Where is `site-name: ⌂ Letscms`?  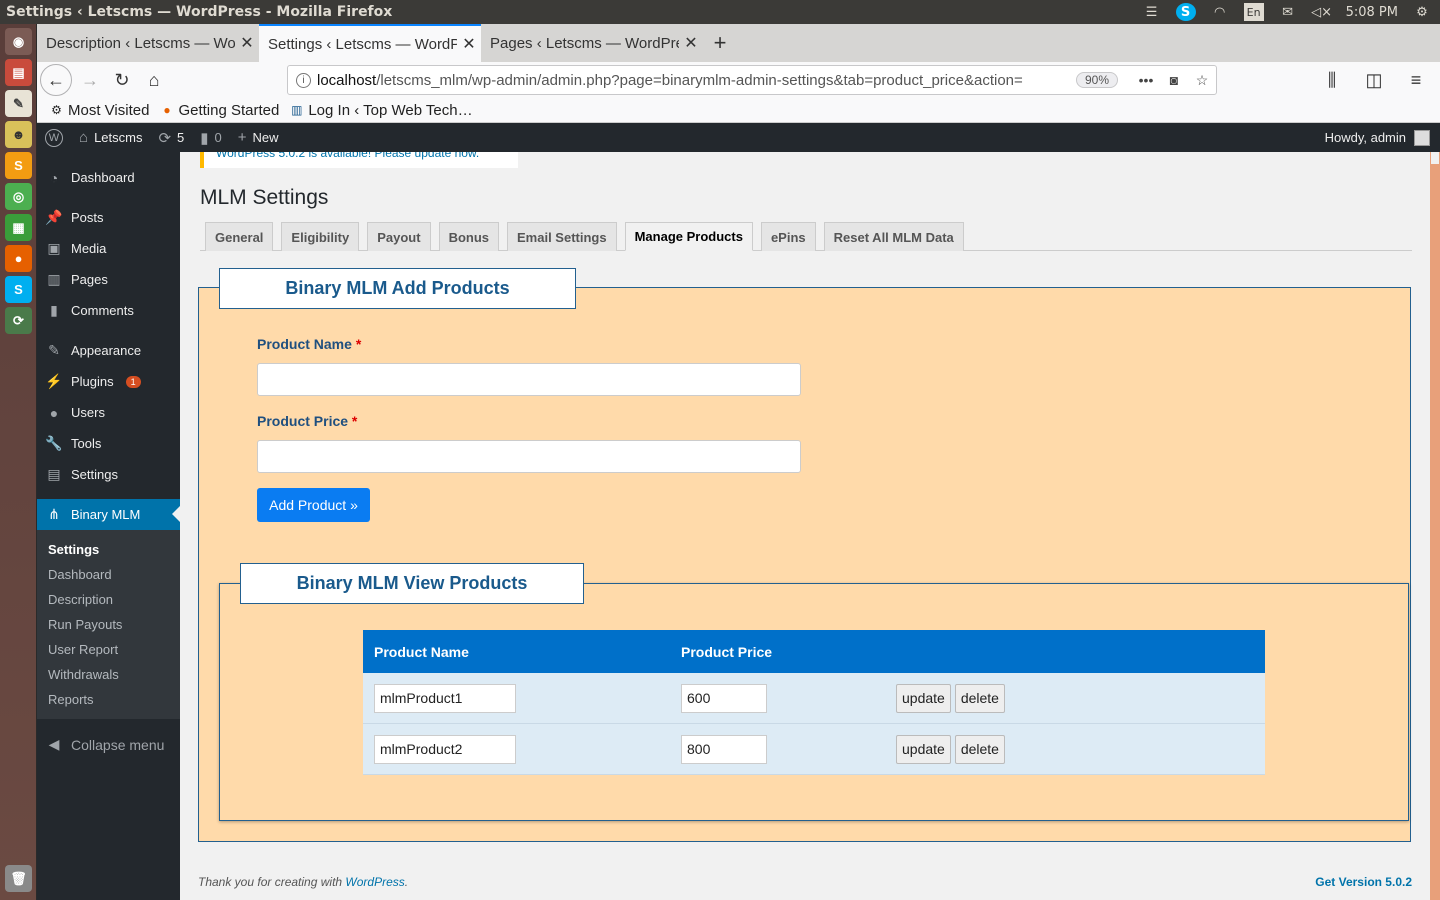
site-name: ⌂ Letscms is located at coordinates (110, 137).